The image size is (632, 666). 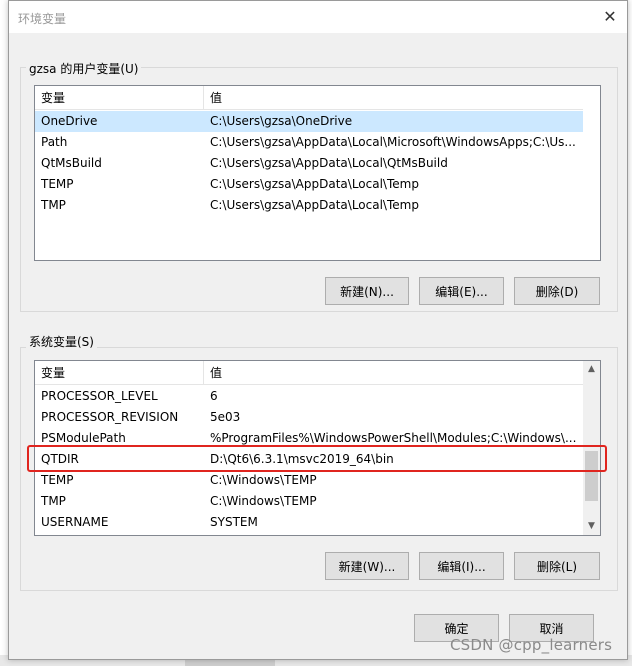 I want to click on variable-name: Path, so click(x=54, y=142).